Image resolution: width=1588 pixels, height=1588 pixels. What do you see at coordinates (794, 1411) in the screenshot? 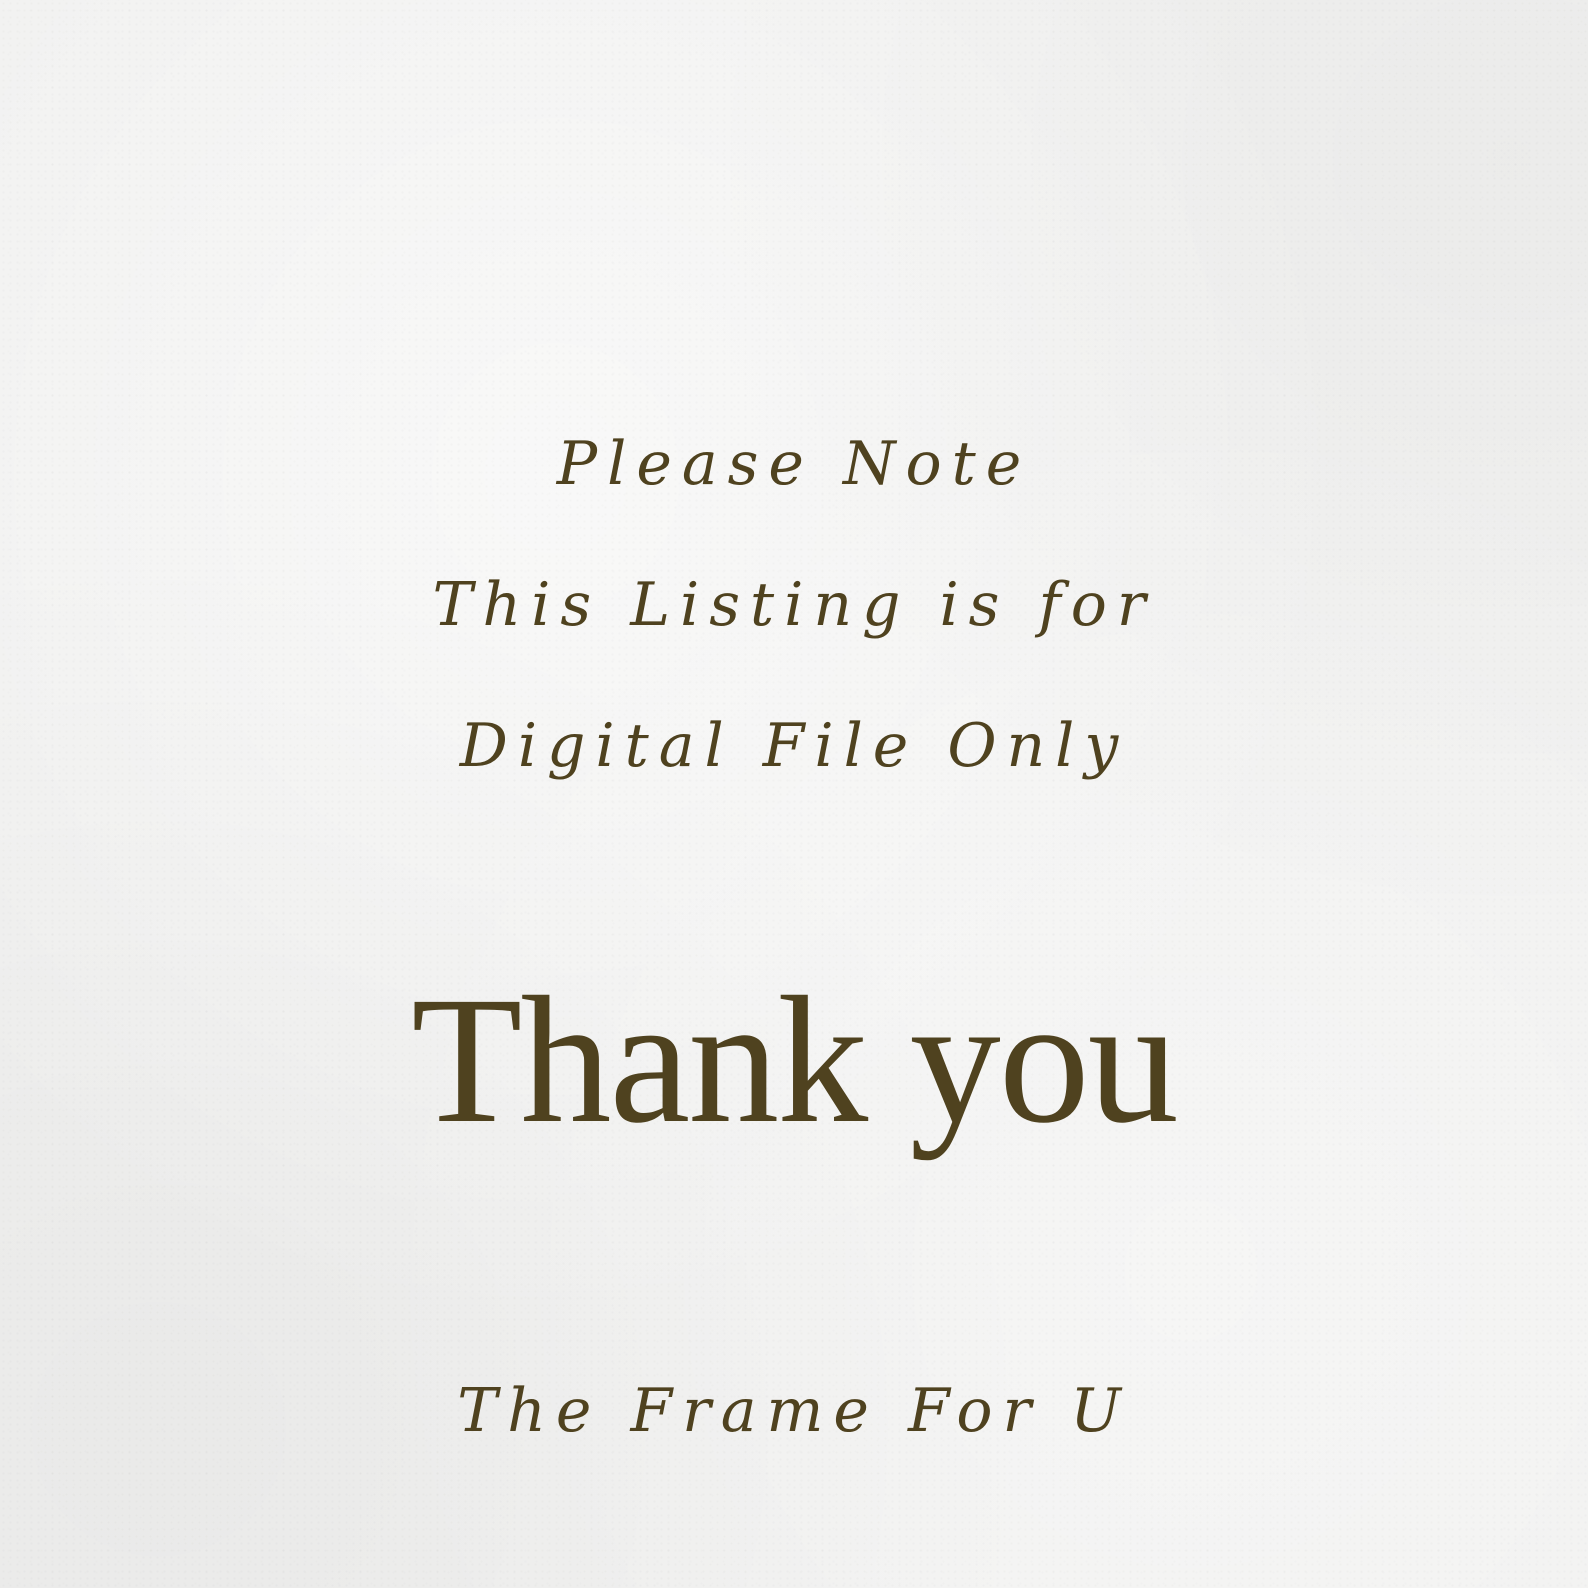
I see `shop-name: The Frame For U` at bounding box center [794, 1411].